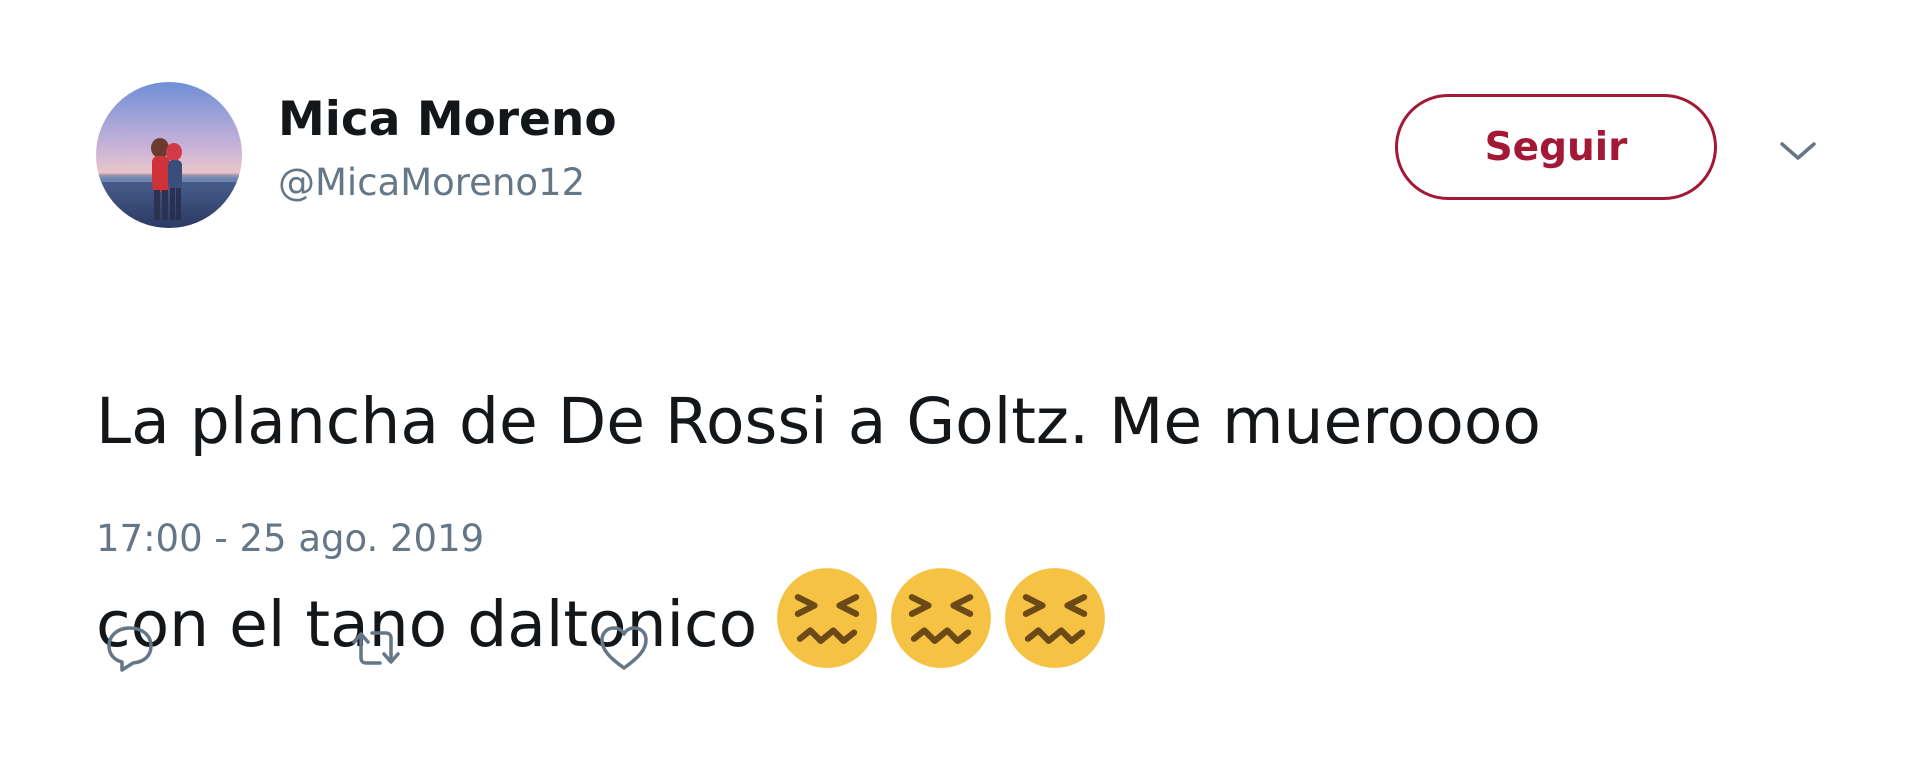 This screenshot has width=1920, height=769. Describe the element at coordinates (427, 624) in the screenshot. I see `tweet-text-line-2-words: con el tano daltonico` at that location.